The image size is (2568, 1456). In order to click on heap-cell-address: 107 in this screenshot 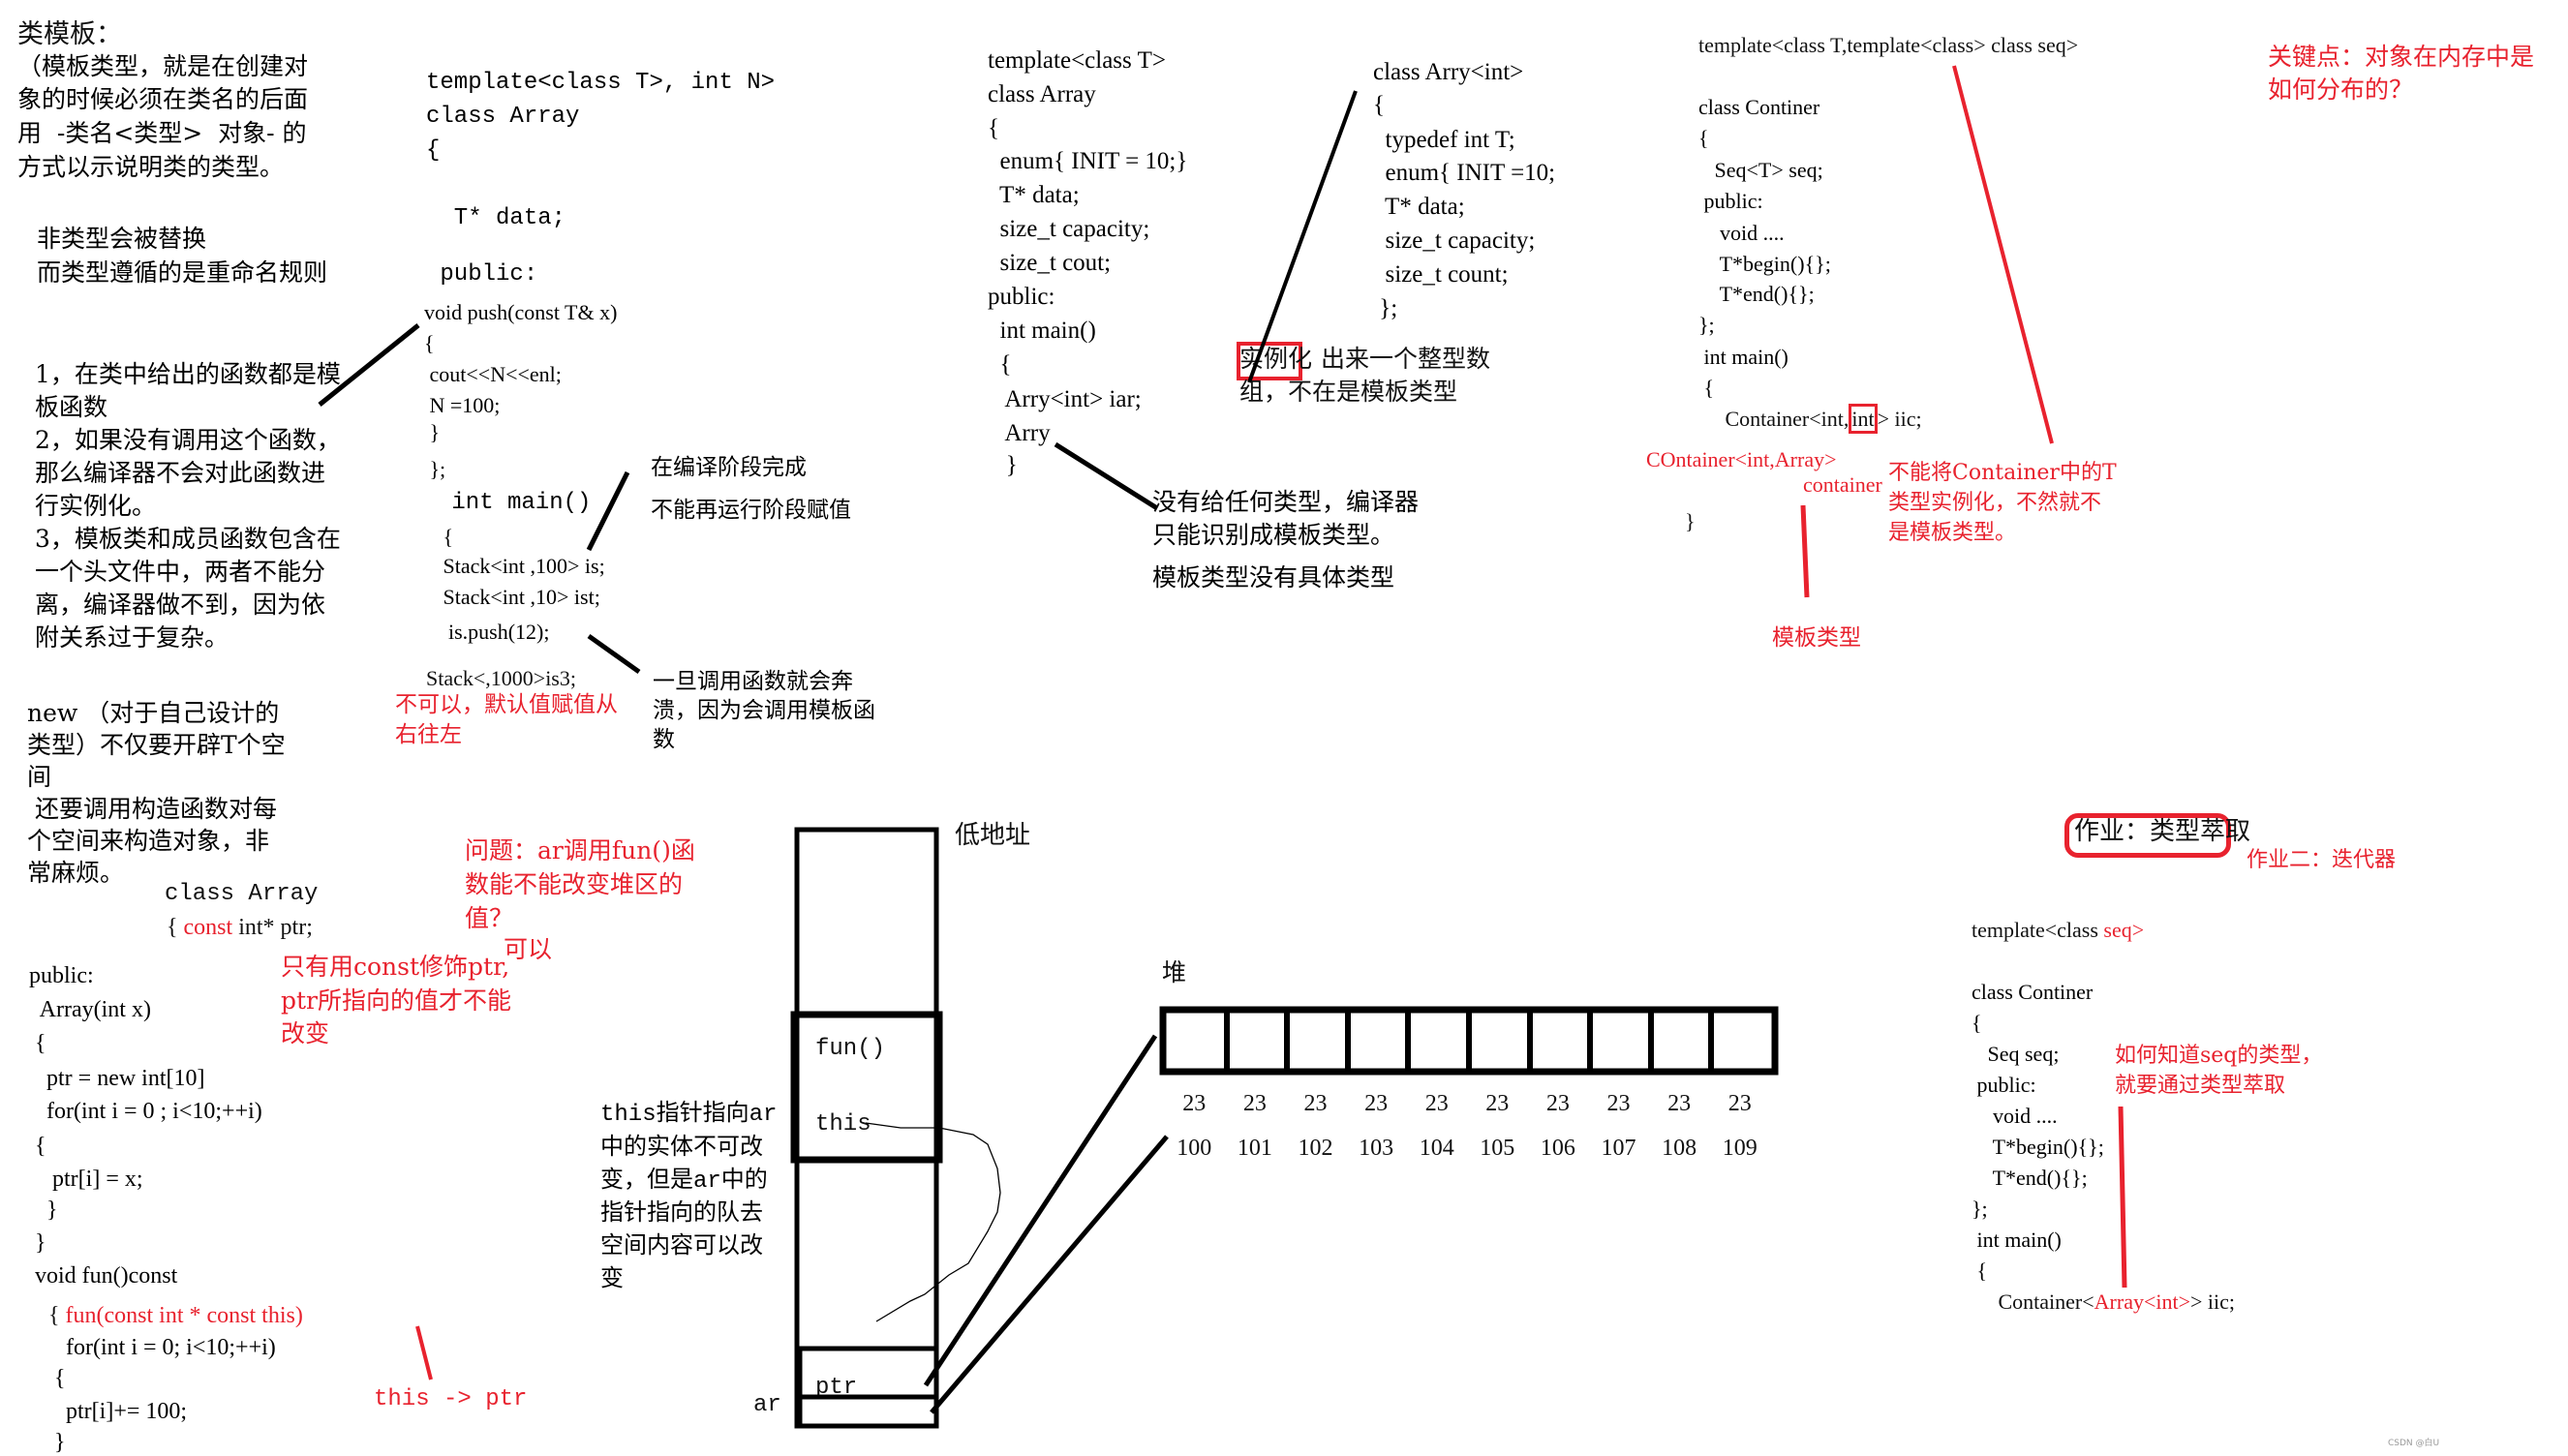, I will do `click(1618, 1149)`.